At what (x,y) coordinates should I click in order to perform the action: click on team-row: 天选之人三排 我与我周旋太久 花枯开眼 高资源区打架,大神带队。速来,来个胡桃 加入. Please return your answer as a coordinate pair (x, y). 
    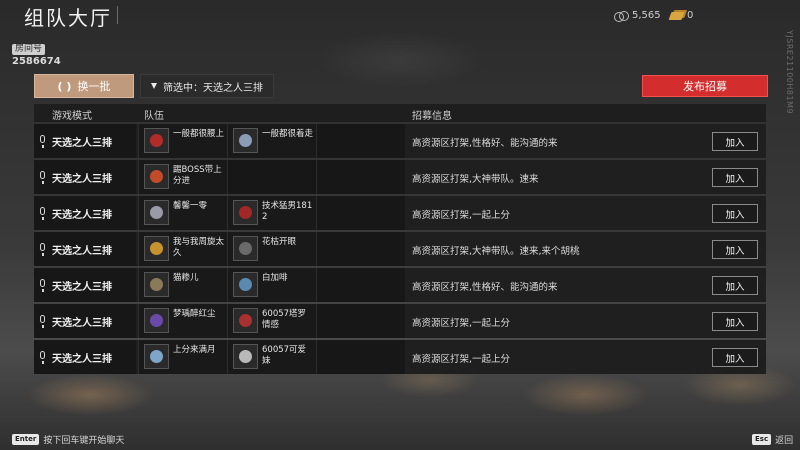
    Looking at the image, I should click on (400, 249).